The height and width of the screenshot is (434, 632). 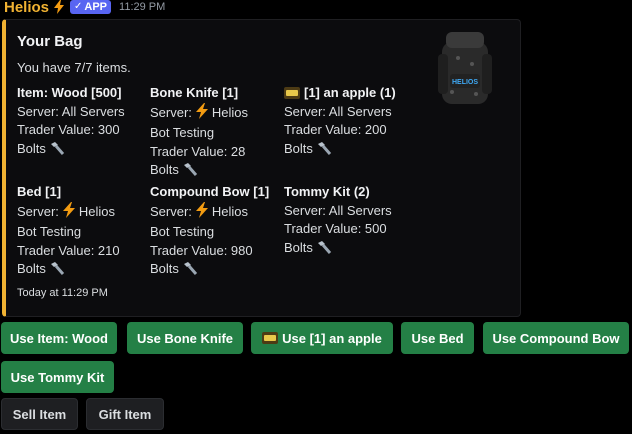 I want to click on item-name: Item: Wood [500], so click(x=69, y=92).